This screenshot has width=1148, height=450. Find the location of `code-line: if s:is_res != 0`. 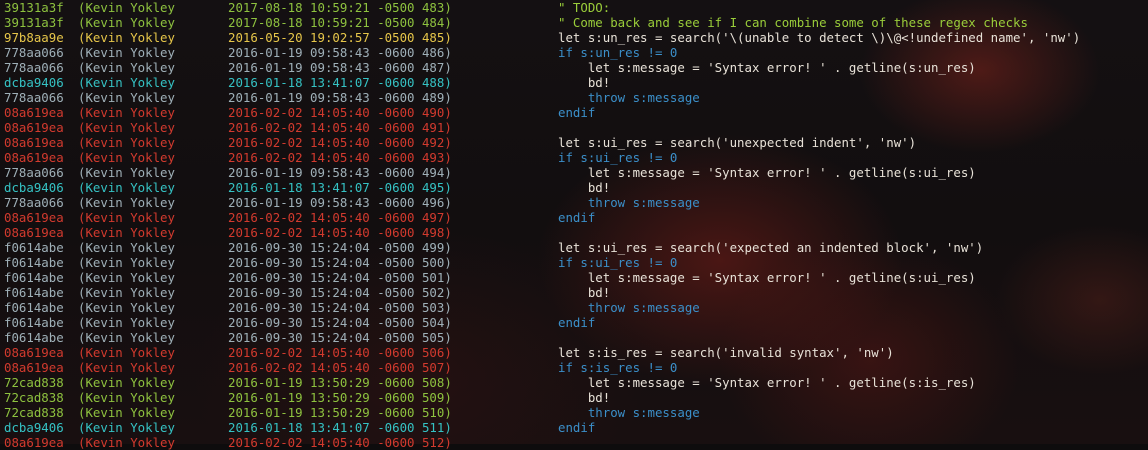

code-line: if s:is_res != 0 is located at coordinates (819, 367).